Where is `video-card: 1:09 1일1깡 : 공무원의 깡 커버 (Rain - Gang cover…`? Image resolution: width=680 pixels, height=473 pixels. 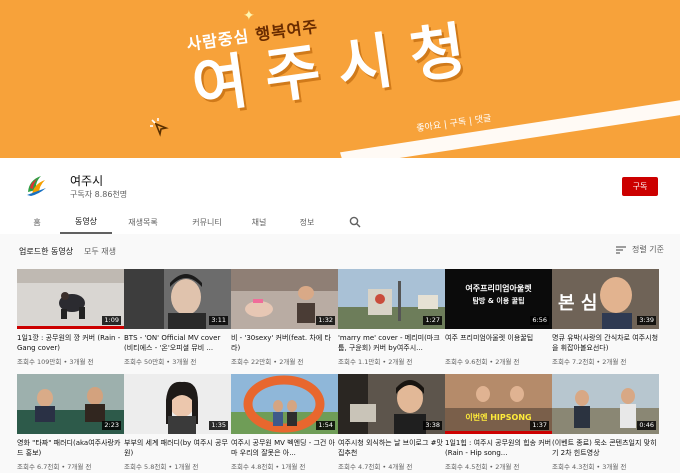
video-card: 1:09 1일1깡 : 공무원의 깡 커버 (Rain - Gang cover… is located at coordinates (70, 317).